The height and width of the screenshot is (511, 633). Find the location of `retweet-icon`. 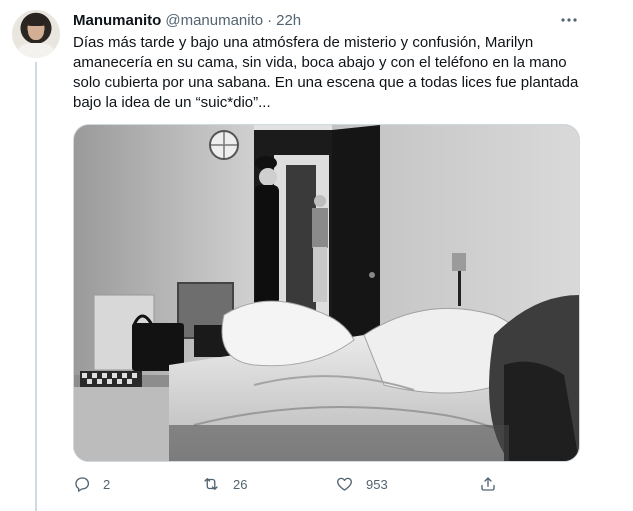

retweet-icon is located at coordinates (211, 484).